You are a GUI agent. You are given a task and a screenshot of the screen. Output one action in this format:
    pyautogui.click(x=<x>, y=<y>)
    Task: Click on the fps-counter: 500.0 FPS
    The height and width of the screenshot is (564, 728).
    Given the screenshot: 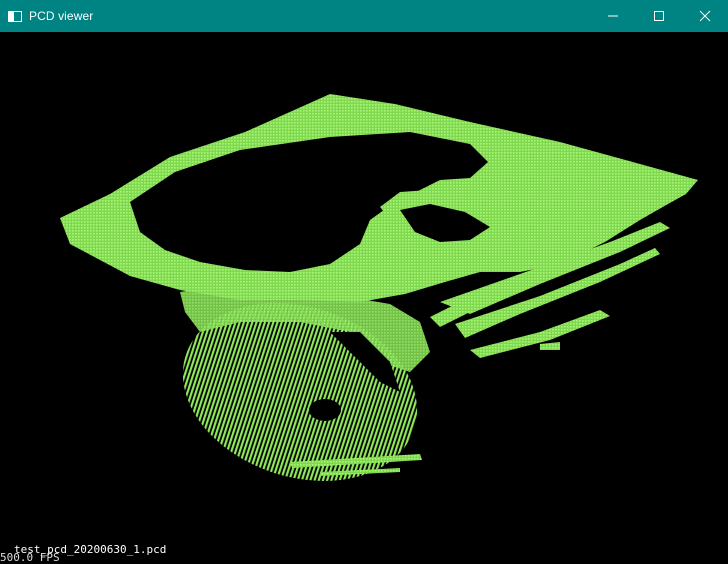 What is the action you would take?
    pyautogui.click(x=30, y=557)
    